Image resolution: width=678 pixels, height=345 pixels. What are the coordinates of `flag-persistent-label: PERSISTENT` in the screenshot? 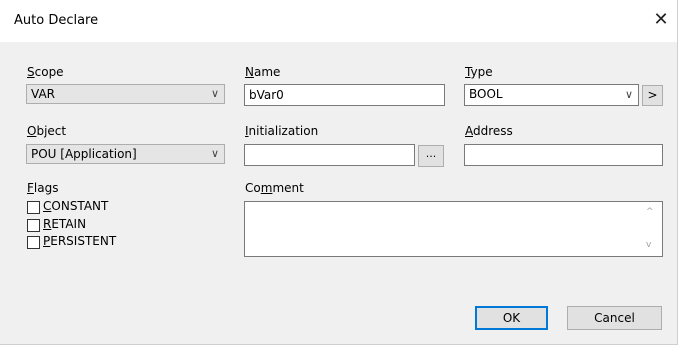 It's located at (79, 241).